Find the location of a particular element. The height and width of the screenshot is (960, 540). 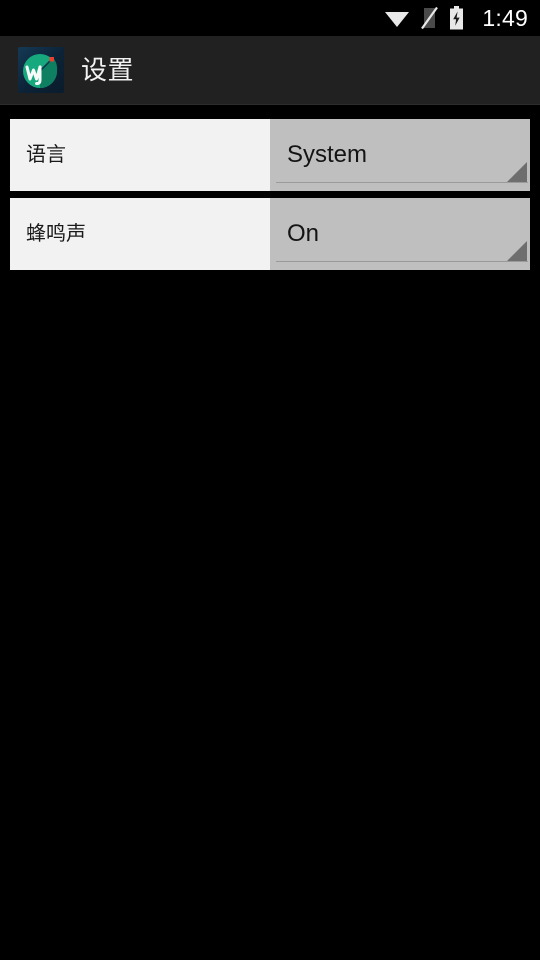

battery-charging-icon is located at coordinates (456, 18).